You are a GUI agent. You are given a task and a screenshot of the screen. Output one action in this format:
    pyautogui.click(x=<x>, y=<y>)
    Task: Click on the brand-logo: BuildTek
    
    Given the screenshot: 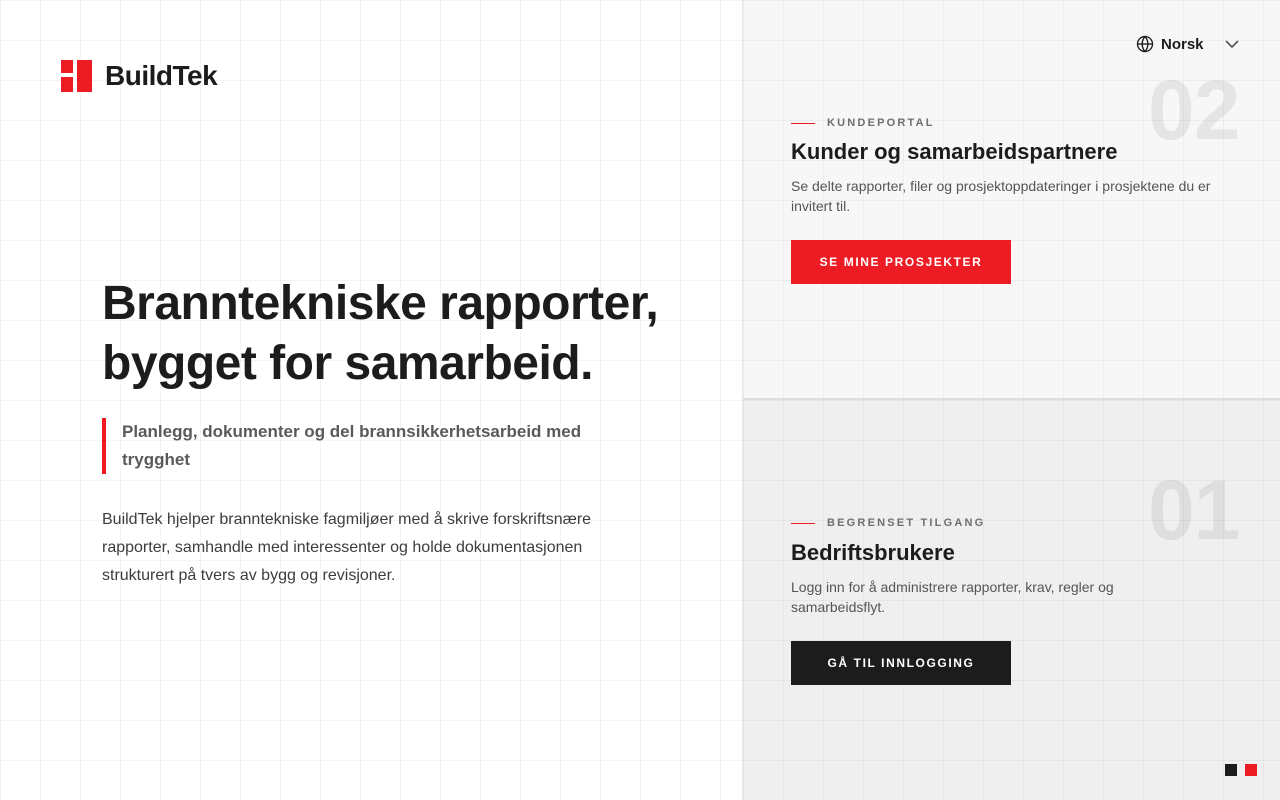 What is the action you would take?
    pyautogui.click(x=139, y=76)
    